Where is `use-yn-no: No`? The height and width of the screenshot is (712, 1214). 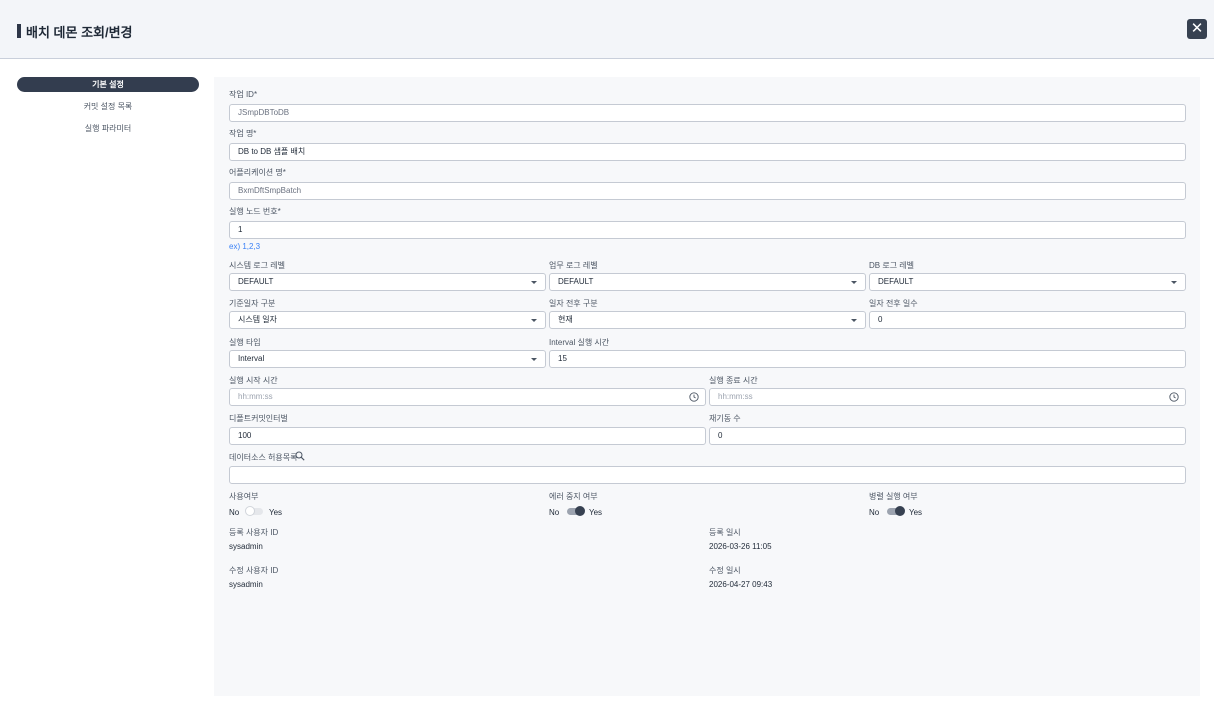
use-yn-no: No is located at coordinates (234, 512).